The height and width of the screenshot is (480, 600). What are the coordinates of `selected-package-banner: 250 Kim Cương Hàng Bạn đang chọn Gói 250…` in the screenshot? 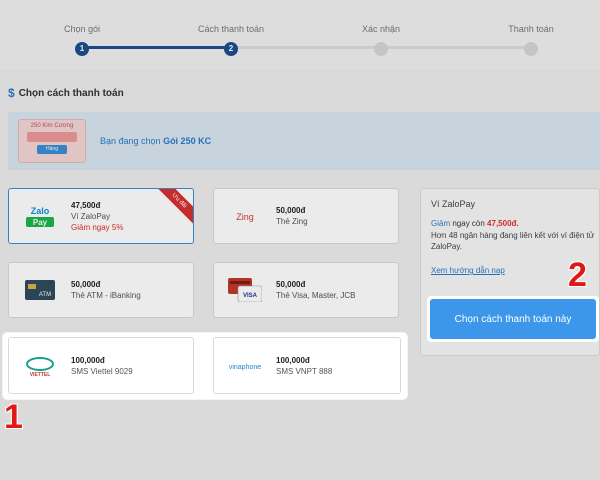 It's located at (304, 141).